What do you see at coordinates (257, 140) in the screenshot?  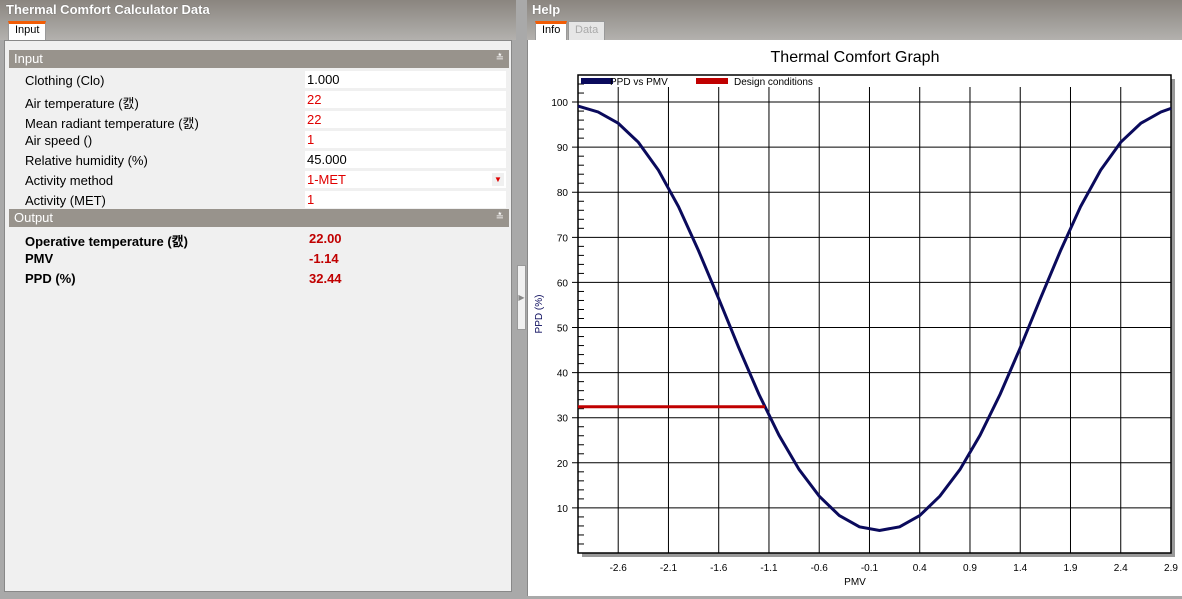 I see `property-row: Air speed () 1` at bounding box center [257, 140].